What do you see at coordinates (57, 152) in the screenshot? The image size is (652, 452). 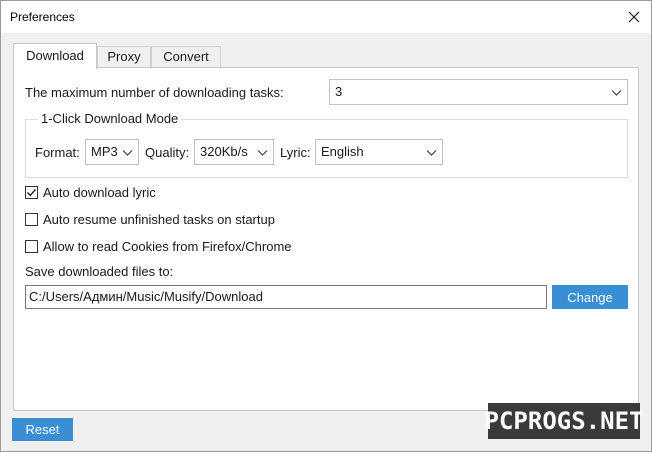 I see `format-label: Format:` at bounding box center [57, 152].